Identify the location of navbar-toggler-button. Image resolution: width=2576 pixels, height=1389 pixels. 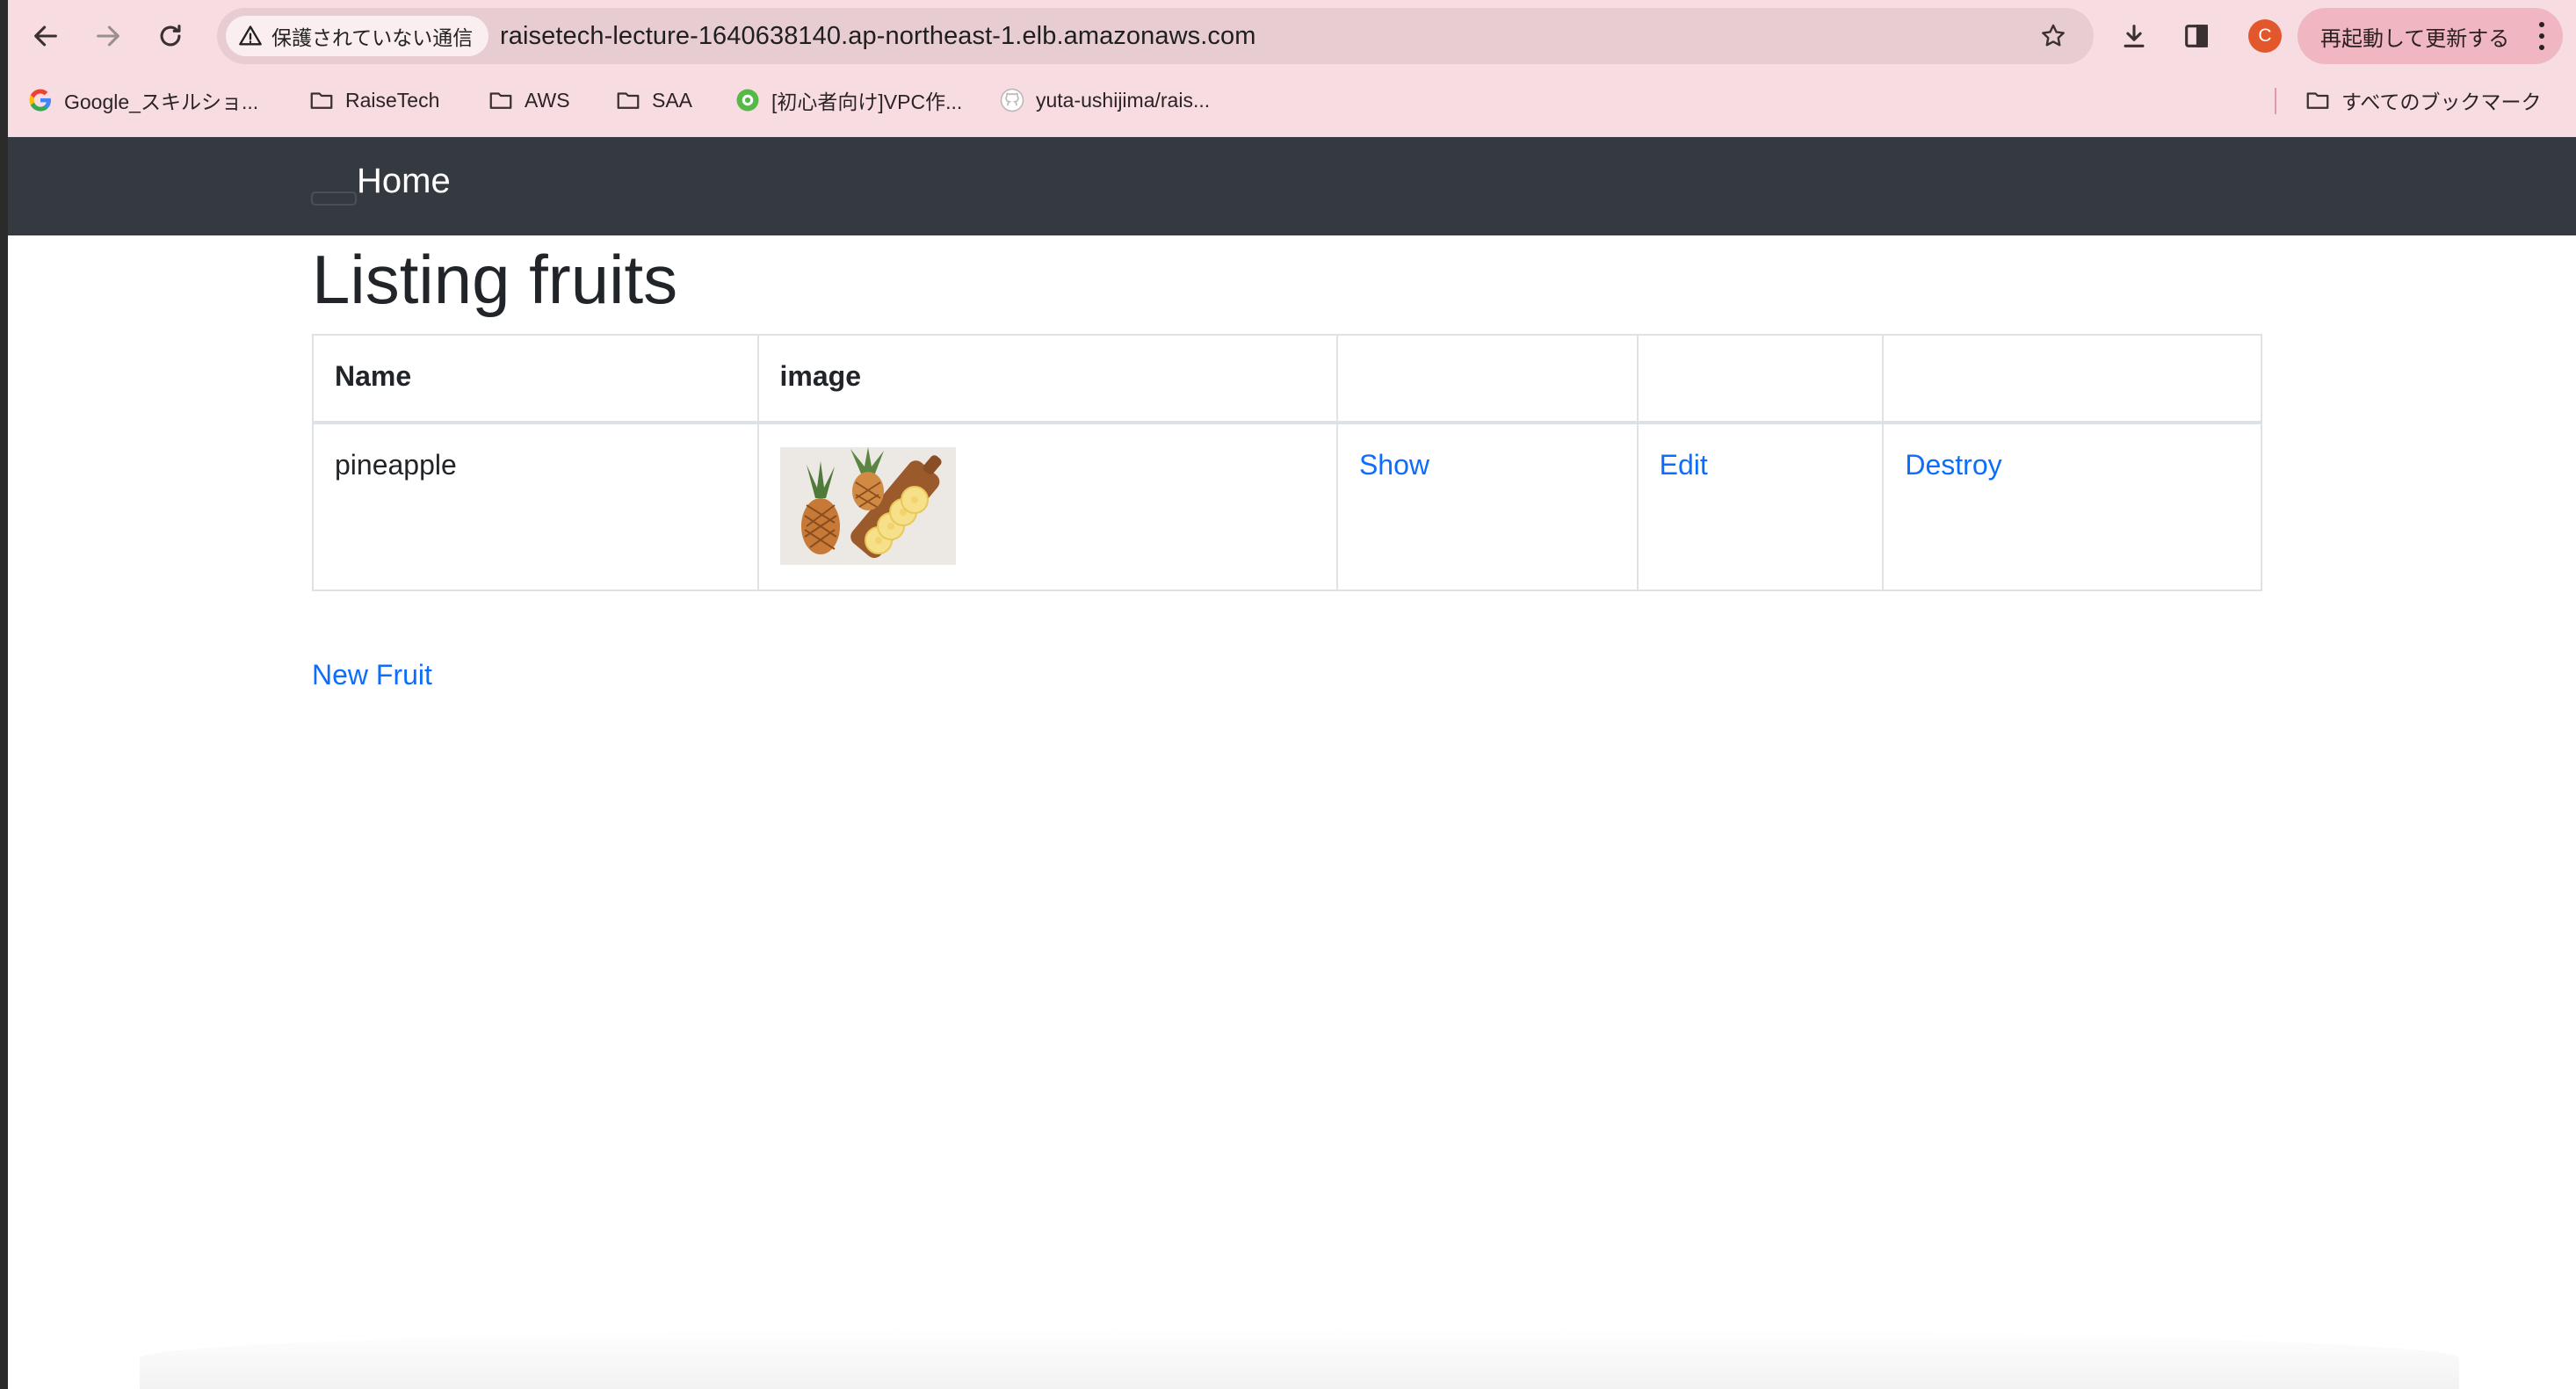
(334, 199).